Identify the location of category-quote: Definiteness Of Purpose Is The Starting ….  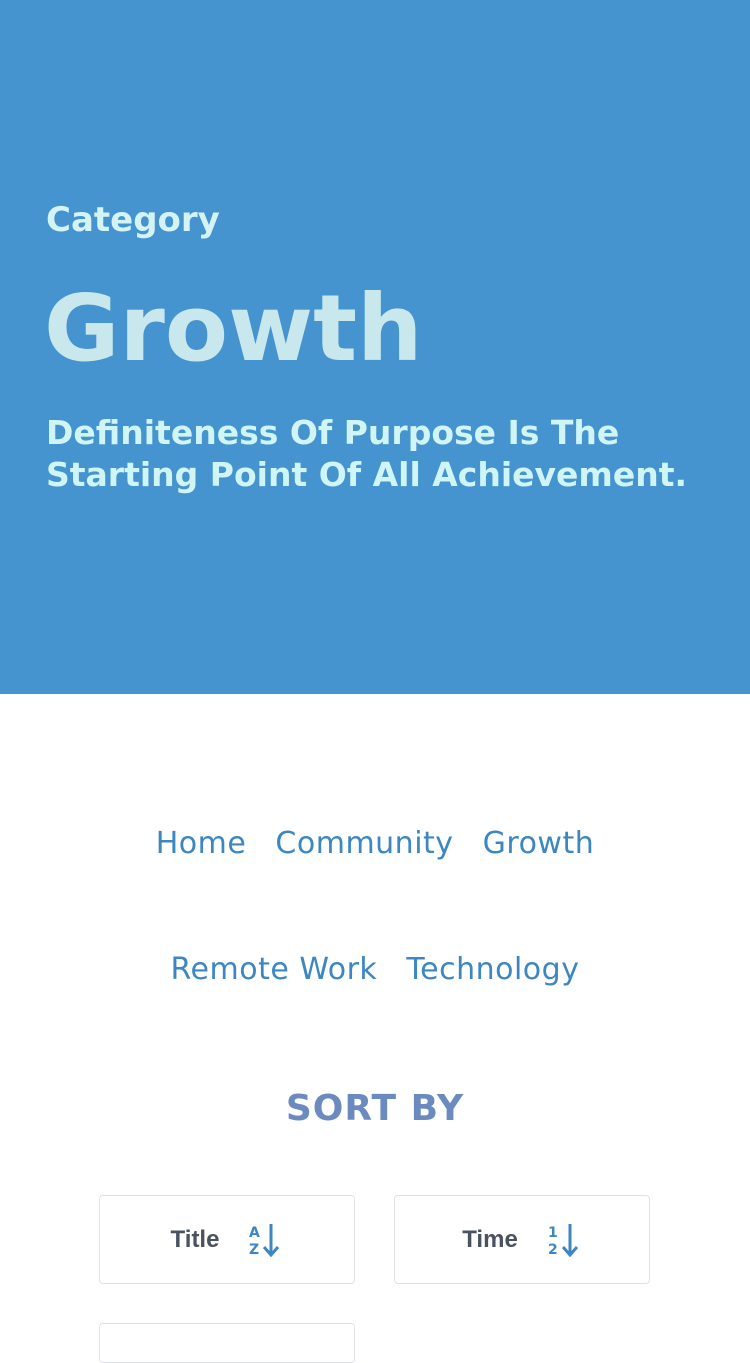
(367, 453).